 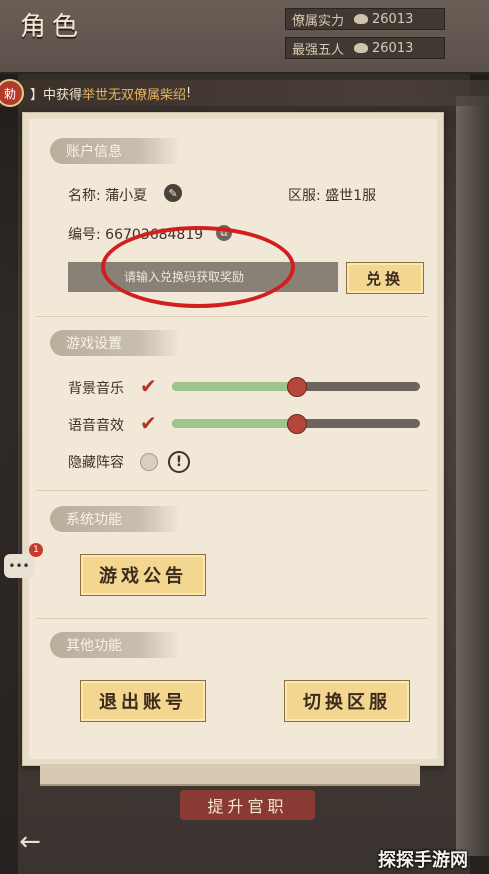 I want to click on bgm-slider, so click(x=296, y=387).